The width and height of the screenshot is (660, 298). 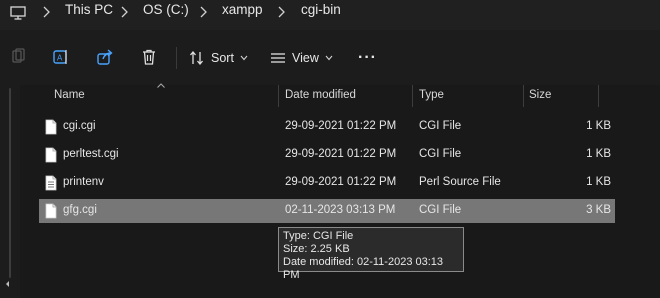 What do you see at coordinates (318, 236) in the screenshot?
I see `tooltip-type: Type: CGI File` at bounding box center [318, 236].